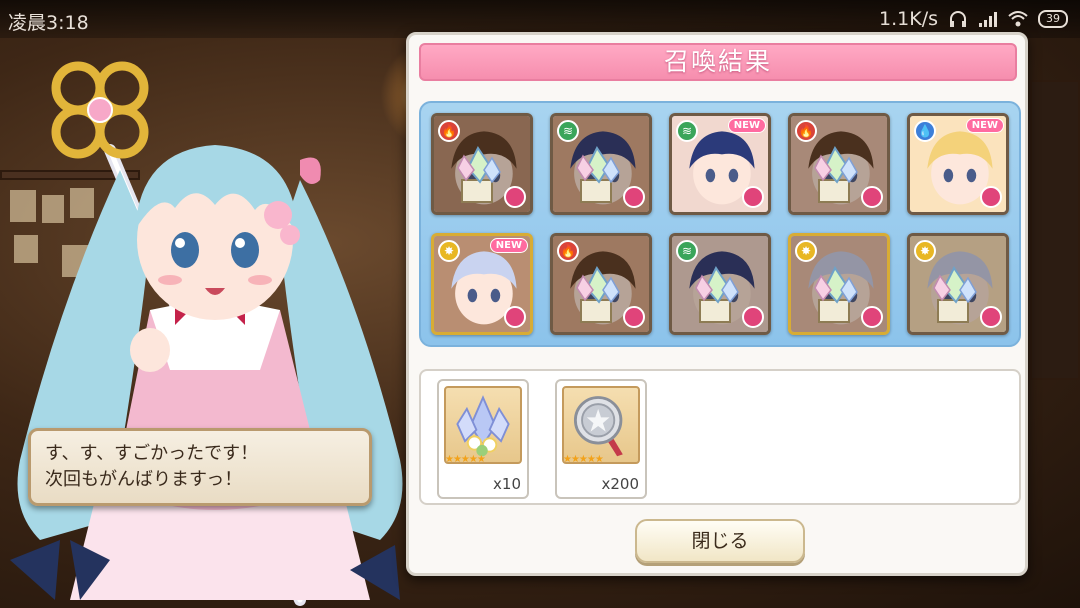  I want to click on doorframe, so click(1055, 230).